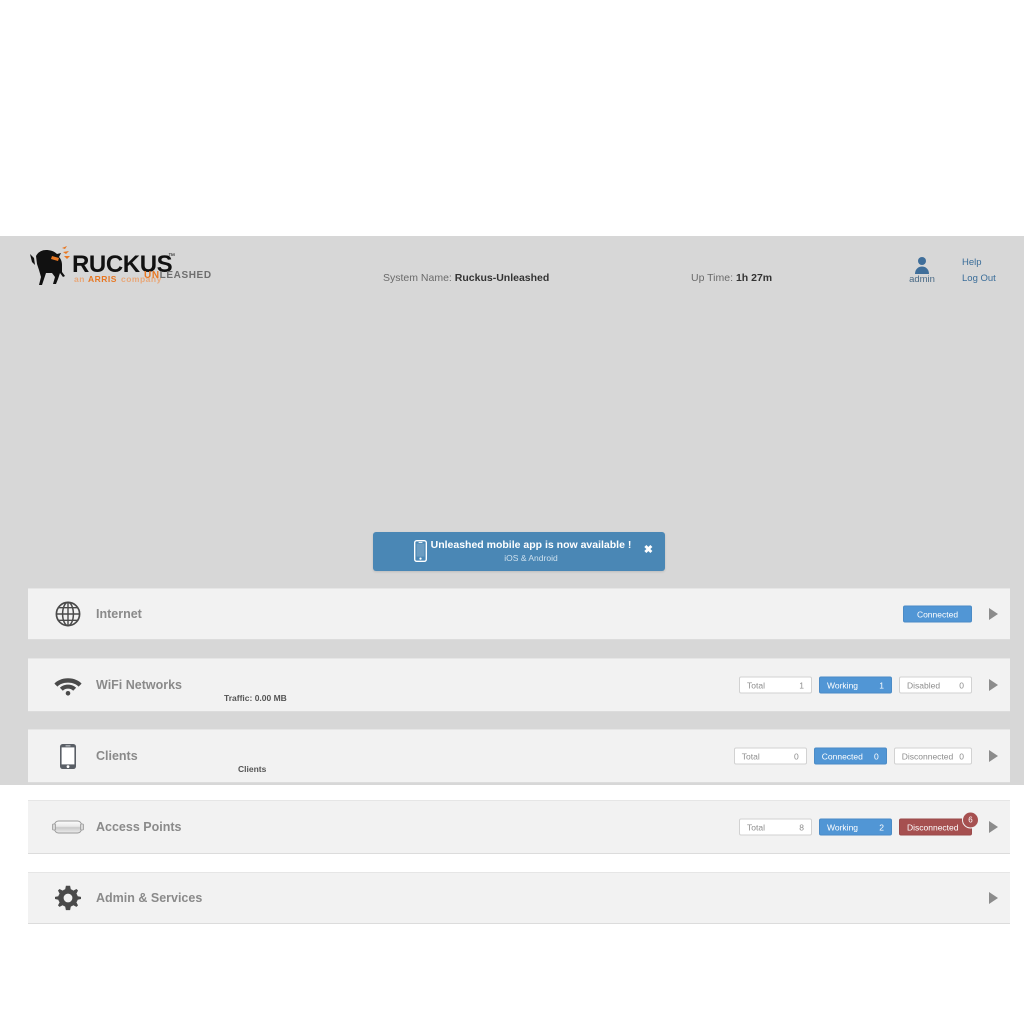  I want to click on close-icon: ✖, so click(648, 550).